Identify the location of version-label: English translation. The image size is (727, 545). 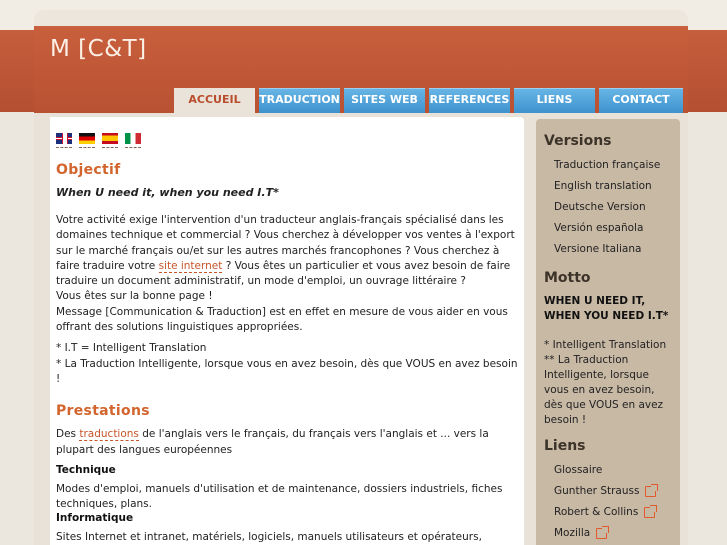
(603, 186).